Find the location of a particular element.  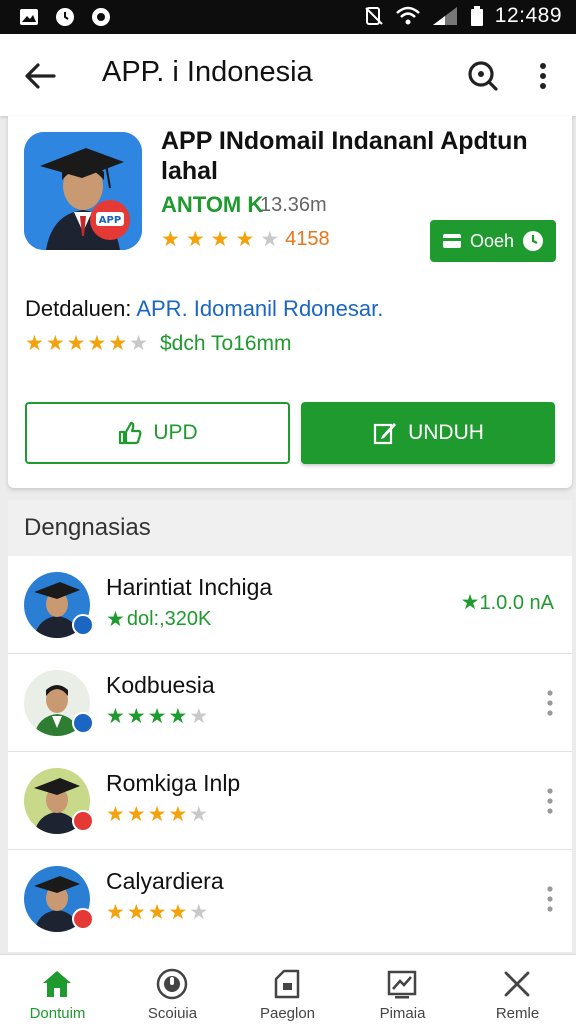

detail-rating-text: $dch To16mm is located at coordinates (225, 343).